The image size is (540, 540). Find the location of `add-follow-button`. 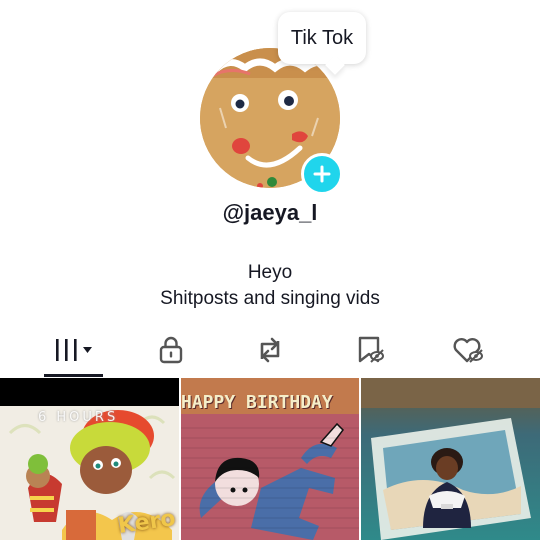

add-follow-button is located at coordinates (322, 174).